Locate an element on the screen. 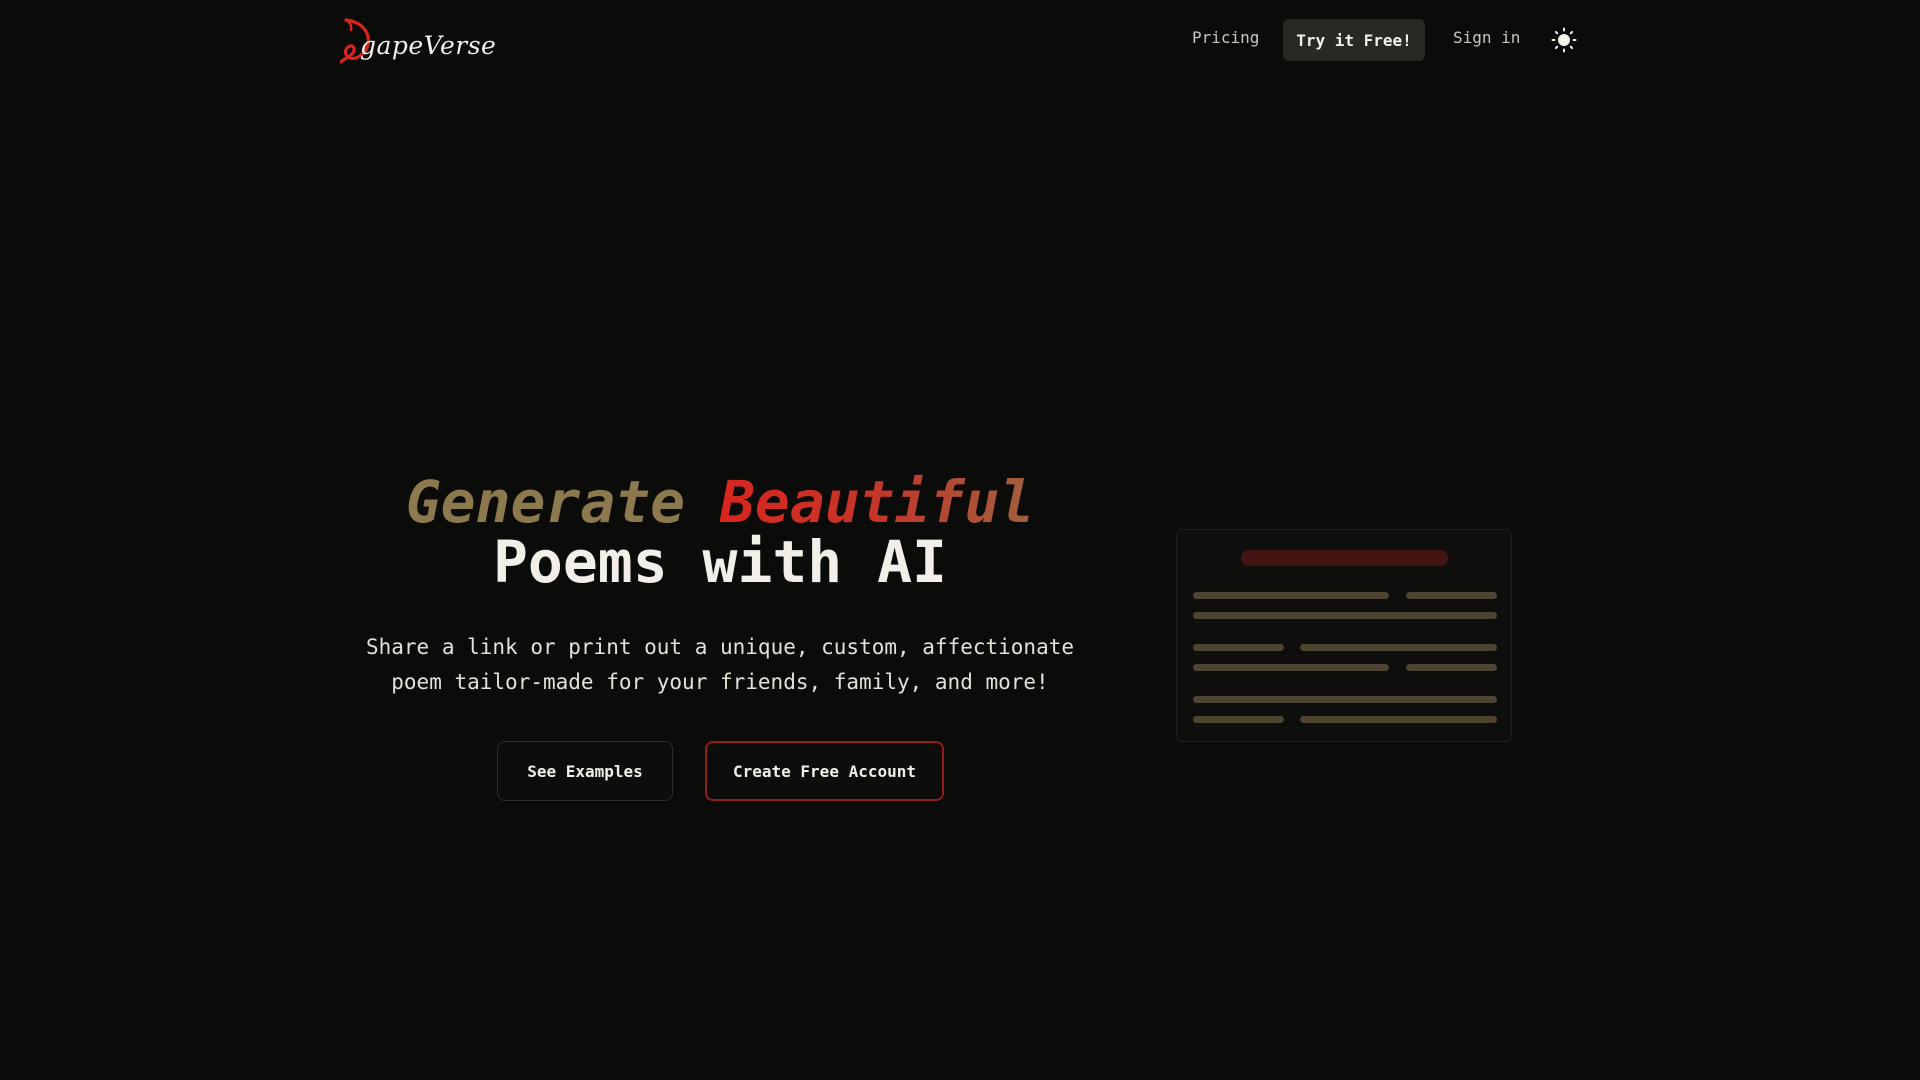 This screenshot has width=1920, height=1080. hero-word-beautiful: Beautiful is located at coordinates (877, 502).